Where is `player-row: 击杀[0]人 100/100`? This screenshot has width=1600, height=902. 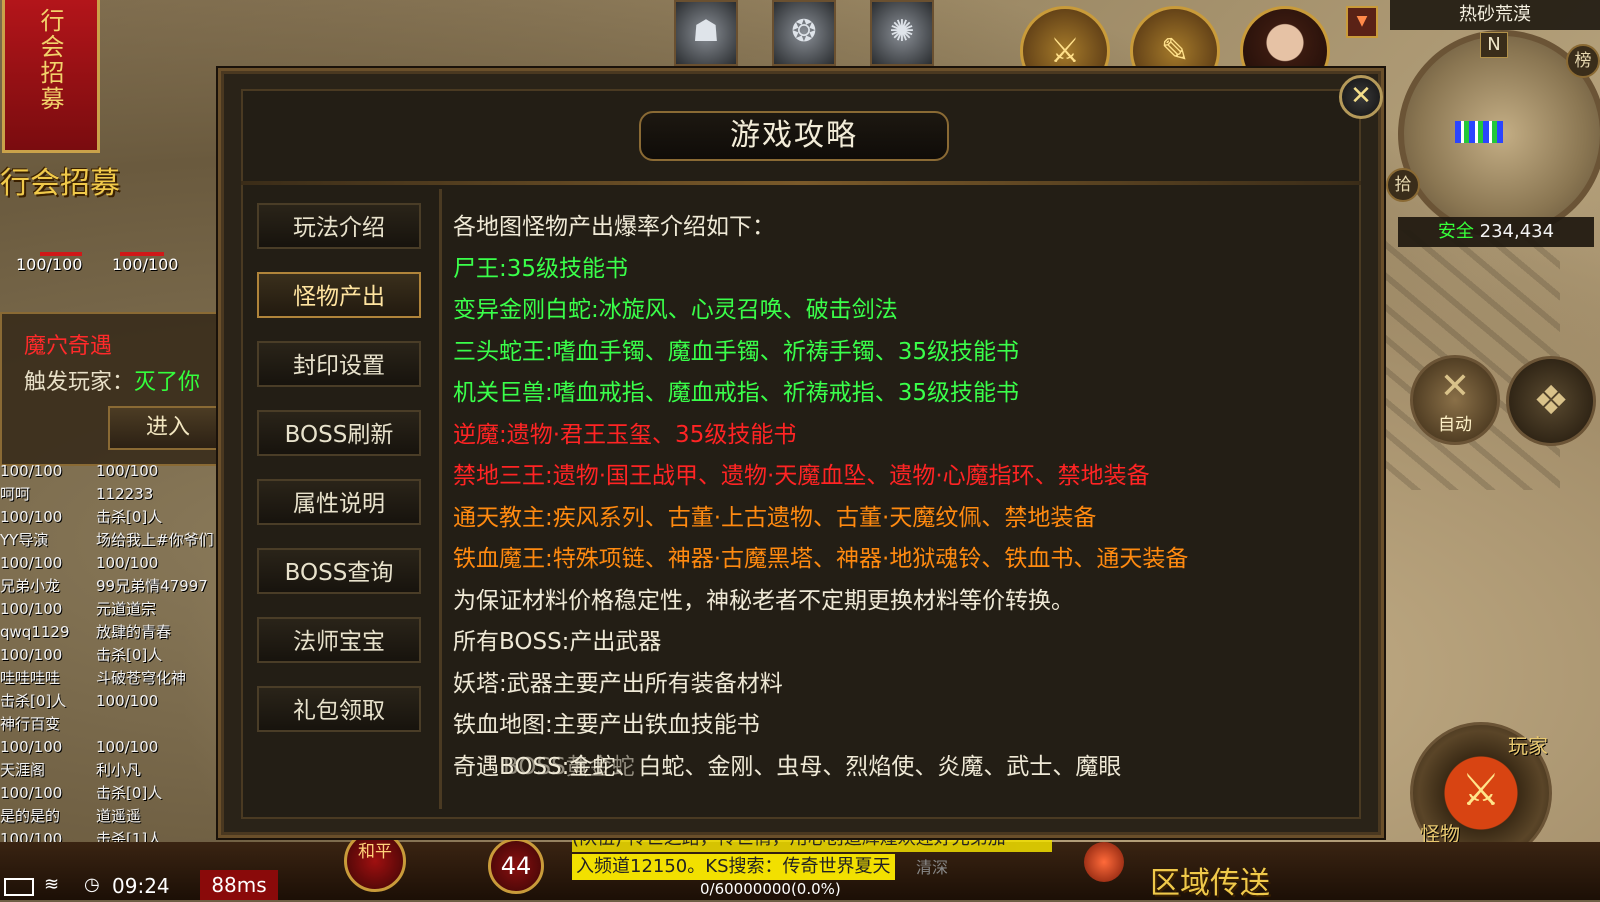 player-row: 击杀[0]人 100/100 is located at coordinates (111, 701).